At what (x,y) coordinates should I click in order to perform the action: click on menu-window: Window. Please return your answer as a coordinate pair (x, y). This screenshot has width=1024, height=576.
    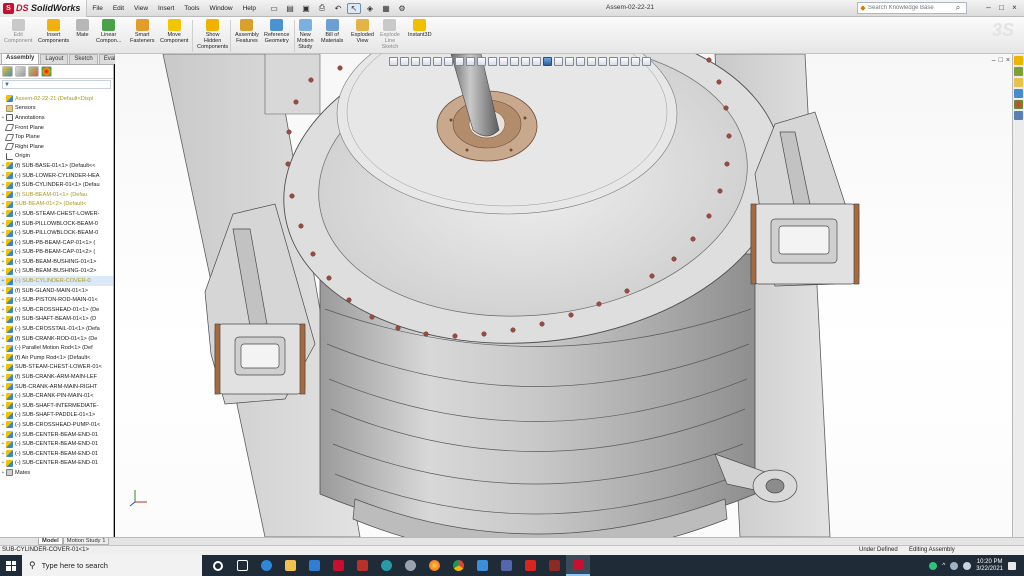
    Looking at the image, I should click on (220, 8).